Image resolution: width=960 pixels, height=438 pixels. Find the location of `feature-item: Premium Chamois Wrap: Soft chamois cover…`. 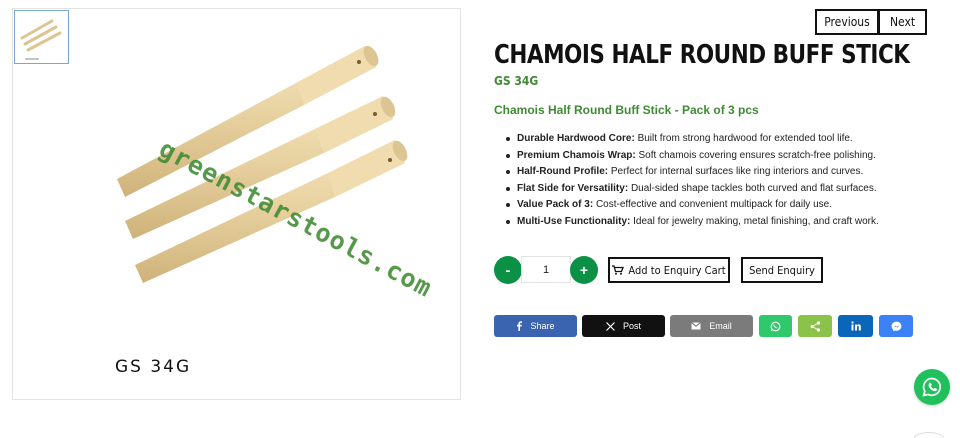

feature-item: Premium Chamois Wrap: Soft chamois cover… is located at coordinates (691, 156).